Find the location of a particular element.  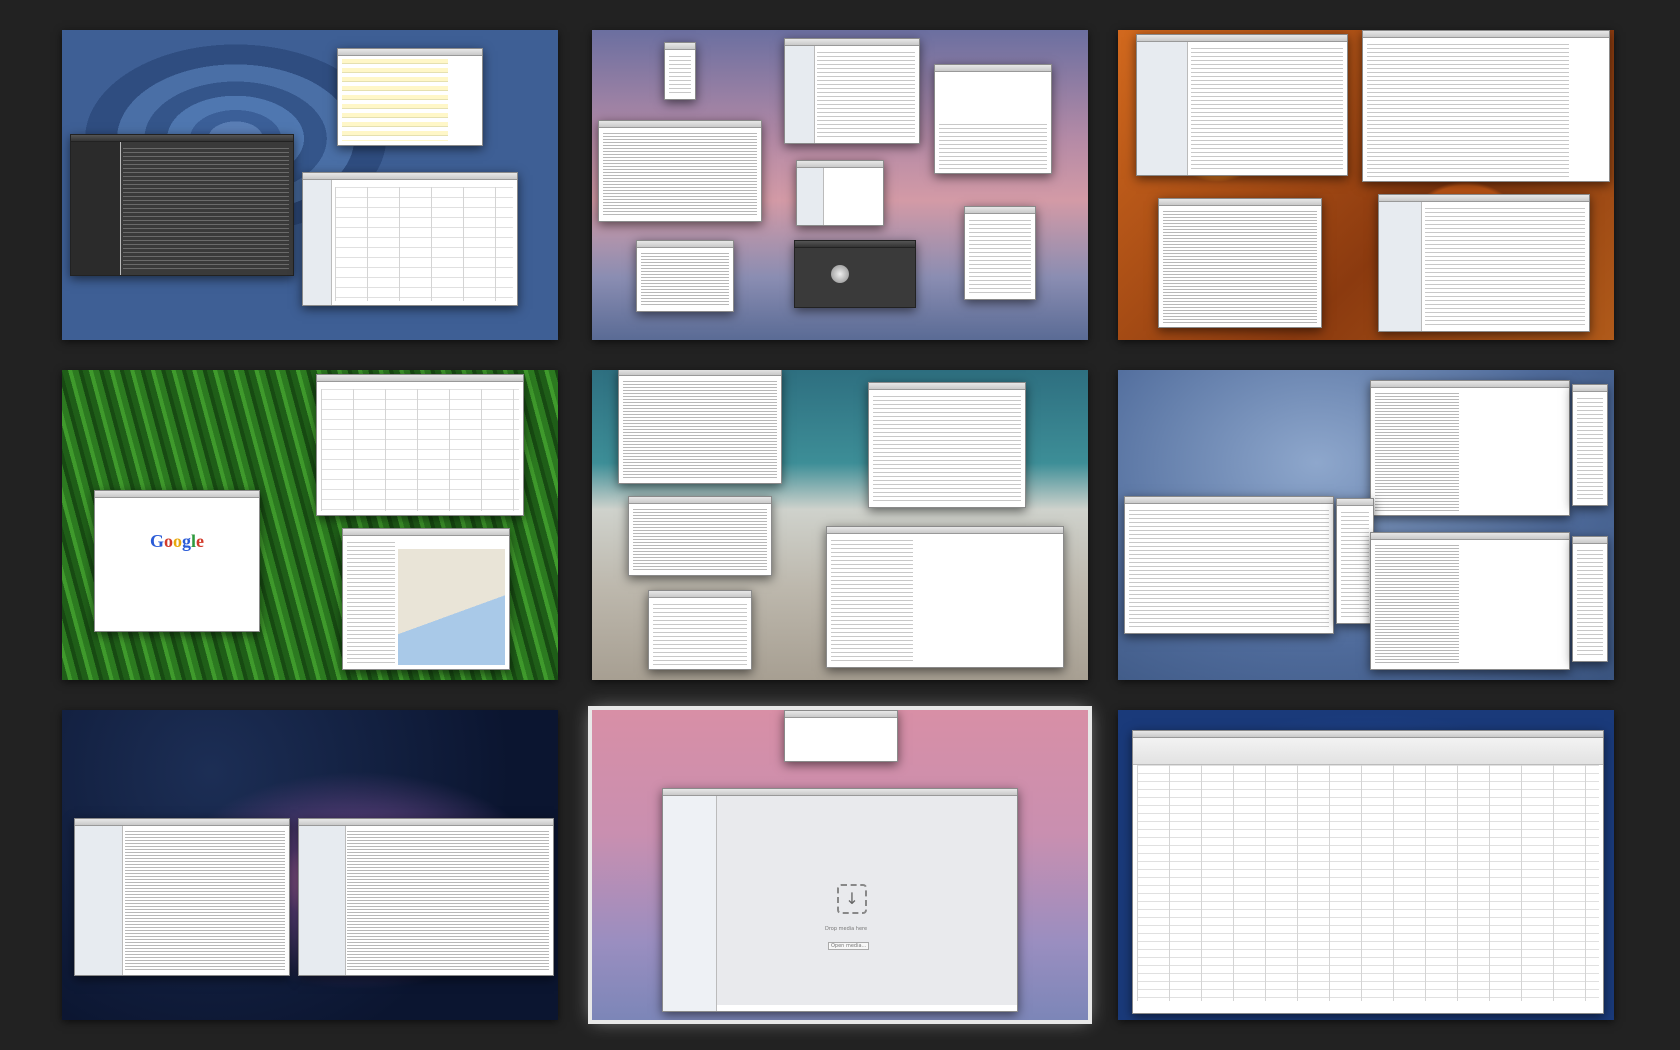

document-window is located at coordinates (1000, 253).